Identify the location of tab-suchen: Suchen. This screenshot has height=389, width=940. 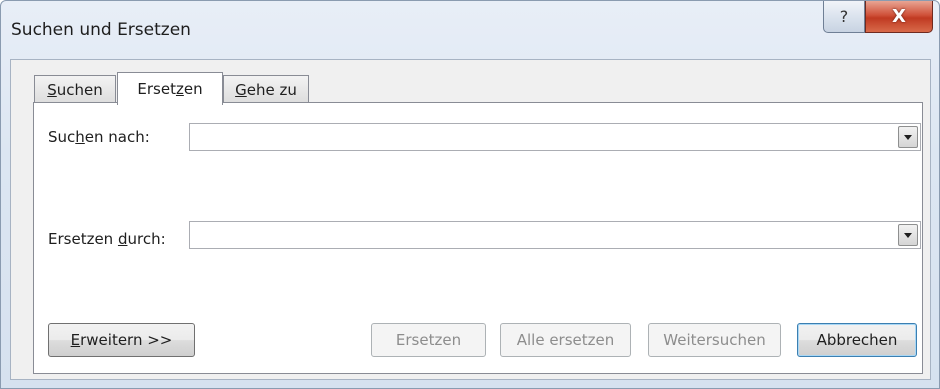
(75, 89).